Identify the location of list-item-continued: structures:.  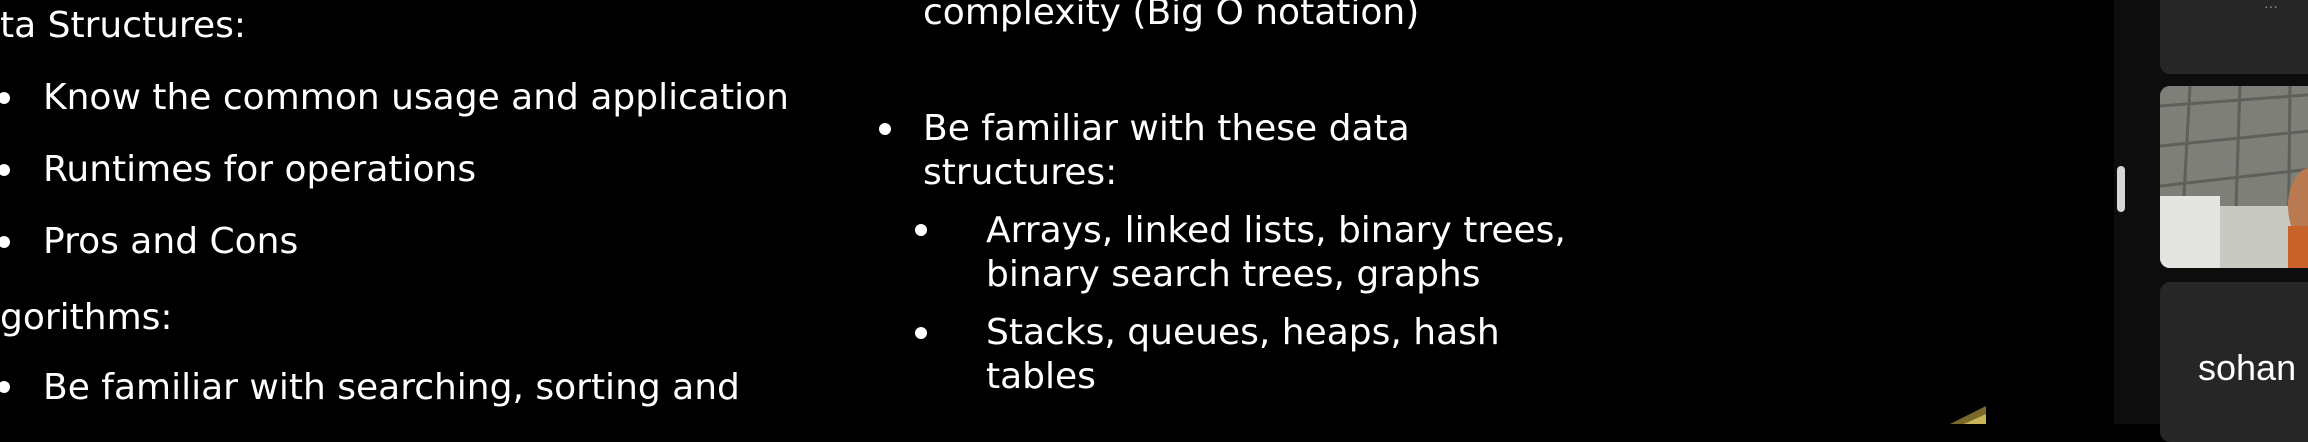
(1020, 172).